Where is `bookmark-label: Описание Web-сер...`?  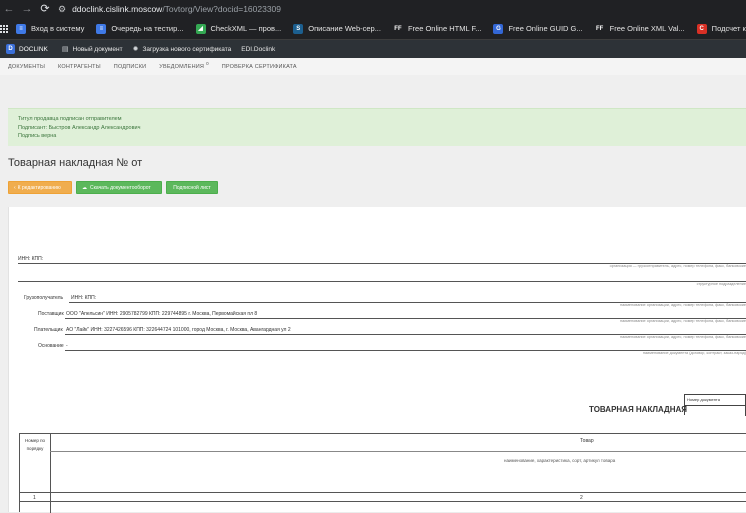 bookmark-label: Описание Web-сер... is located at coordinates (344, 28).